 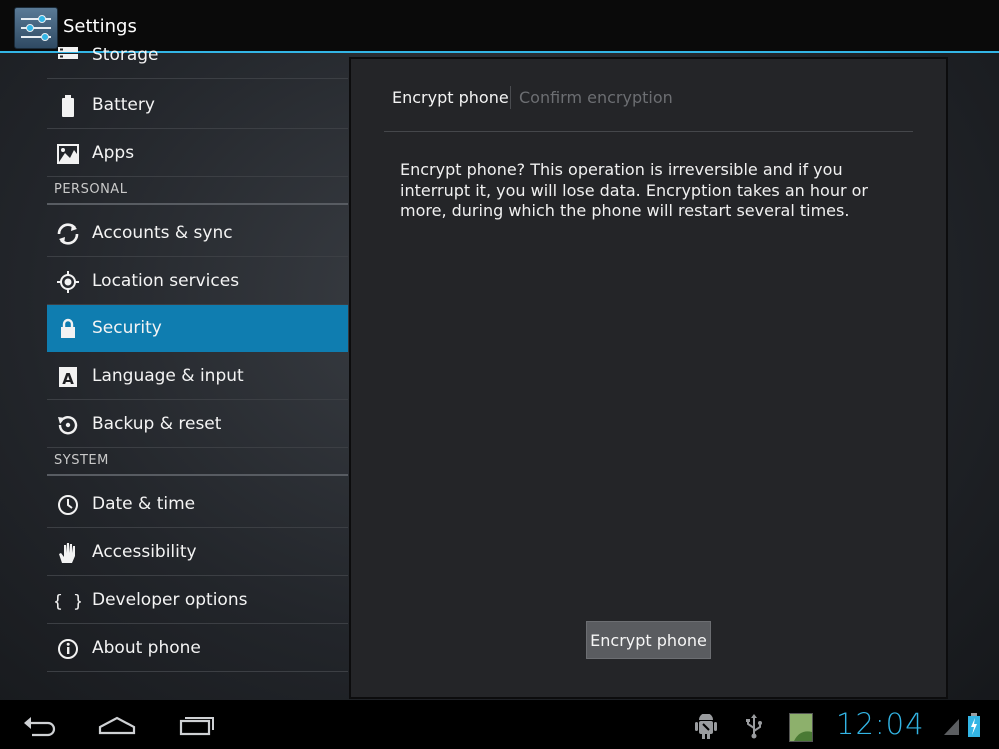 I want to click on sidebar-item-date-time: Date & time, so click(x=197, y=504).